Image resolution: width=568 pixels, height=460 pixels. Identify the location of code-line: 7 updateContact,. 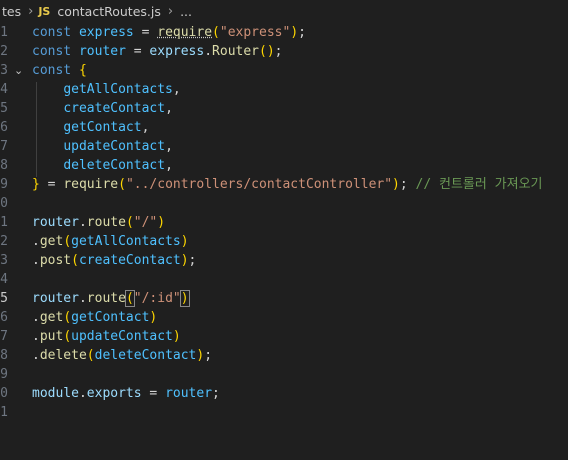
(284, 146).